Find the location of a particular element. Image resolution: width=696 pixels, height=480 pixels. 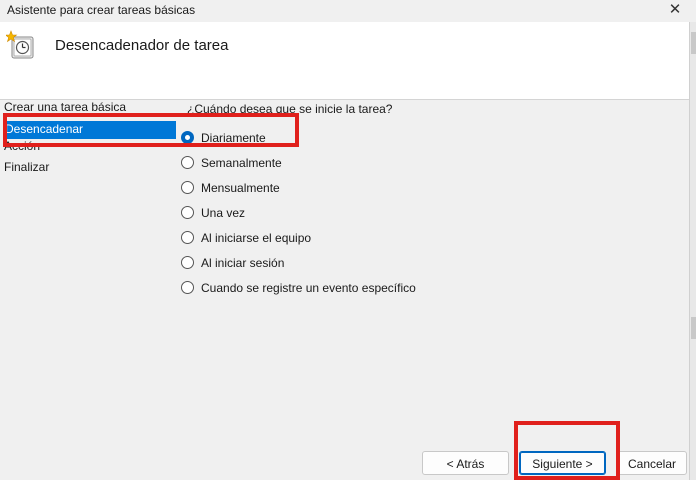

option-una-vez: Una vez is located at coordinates (298, 212).